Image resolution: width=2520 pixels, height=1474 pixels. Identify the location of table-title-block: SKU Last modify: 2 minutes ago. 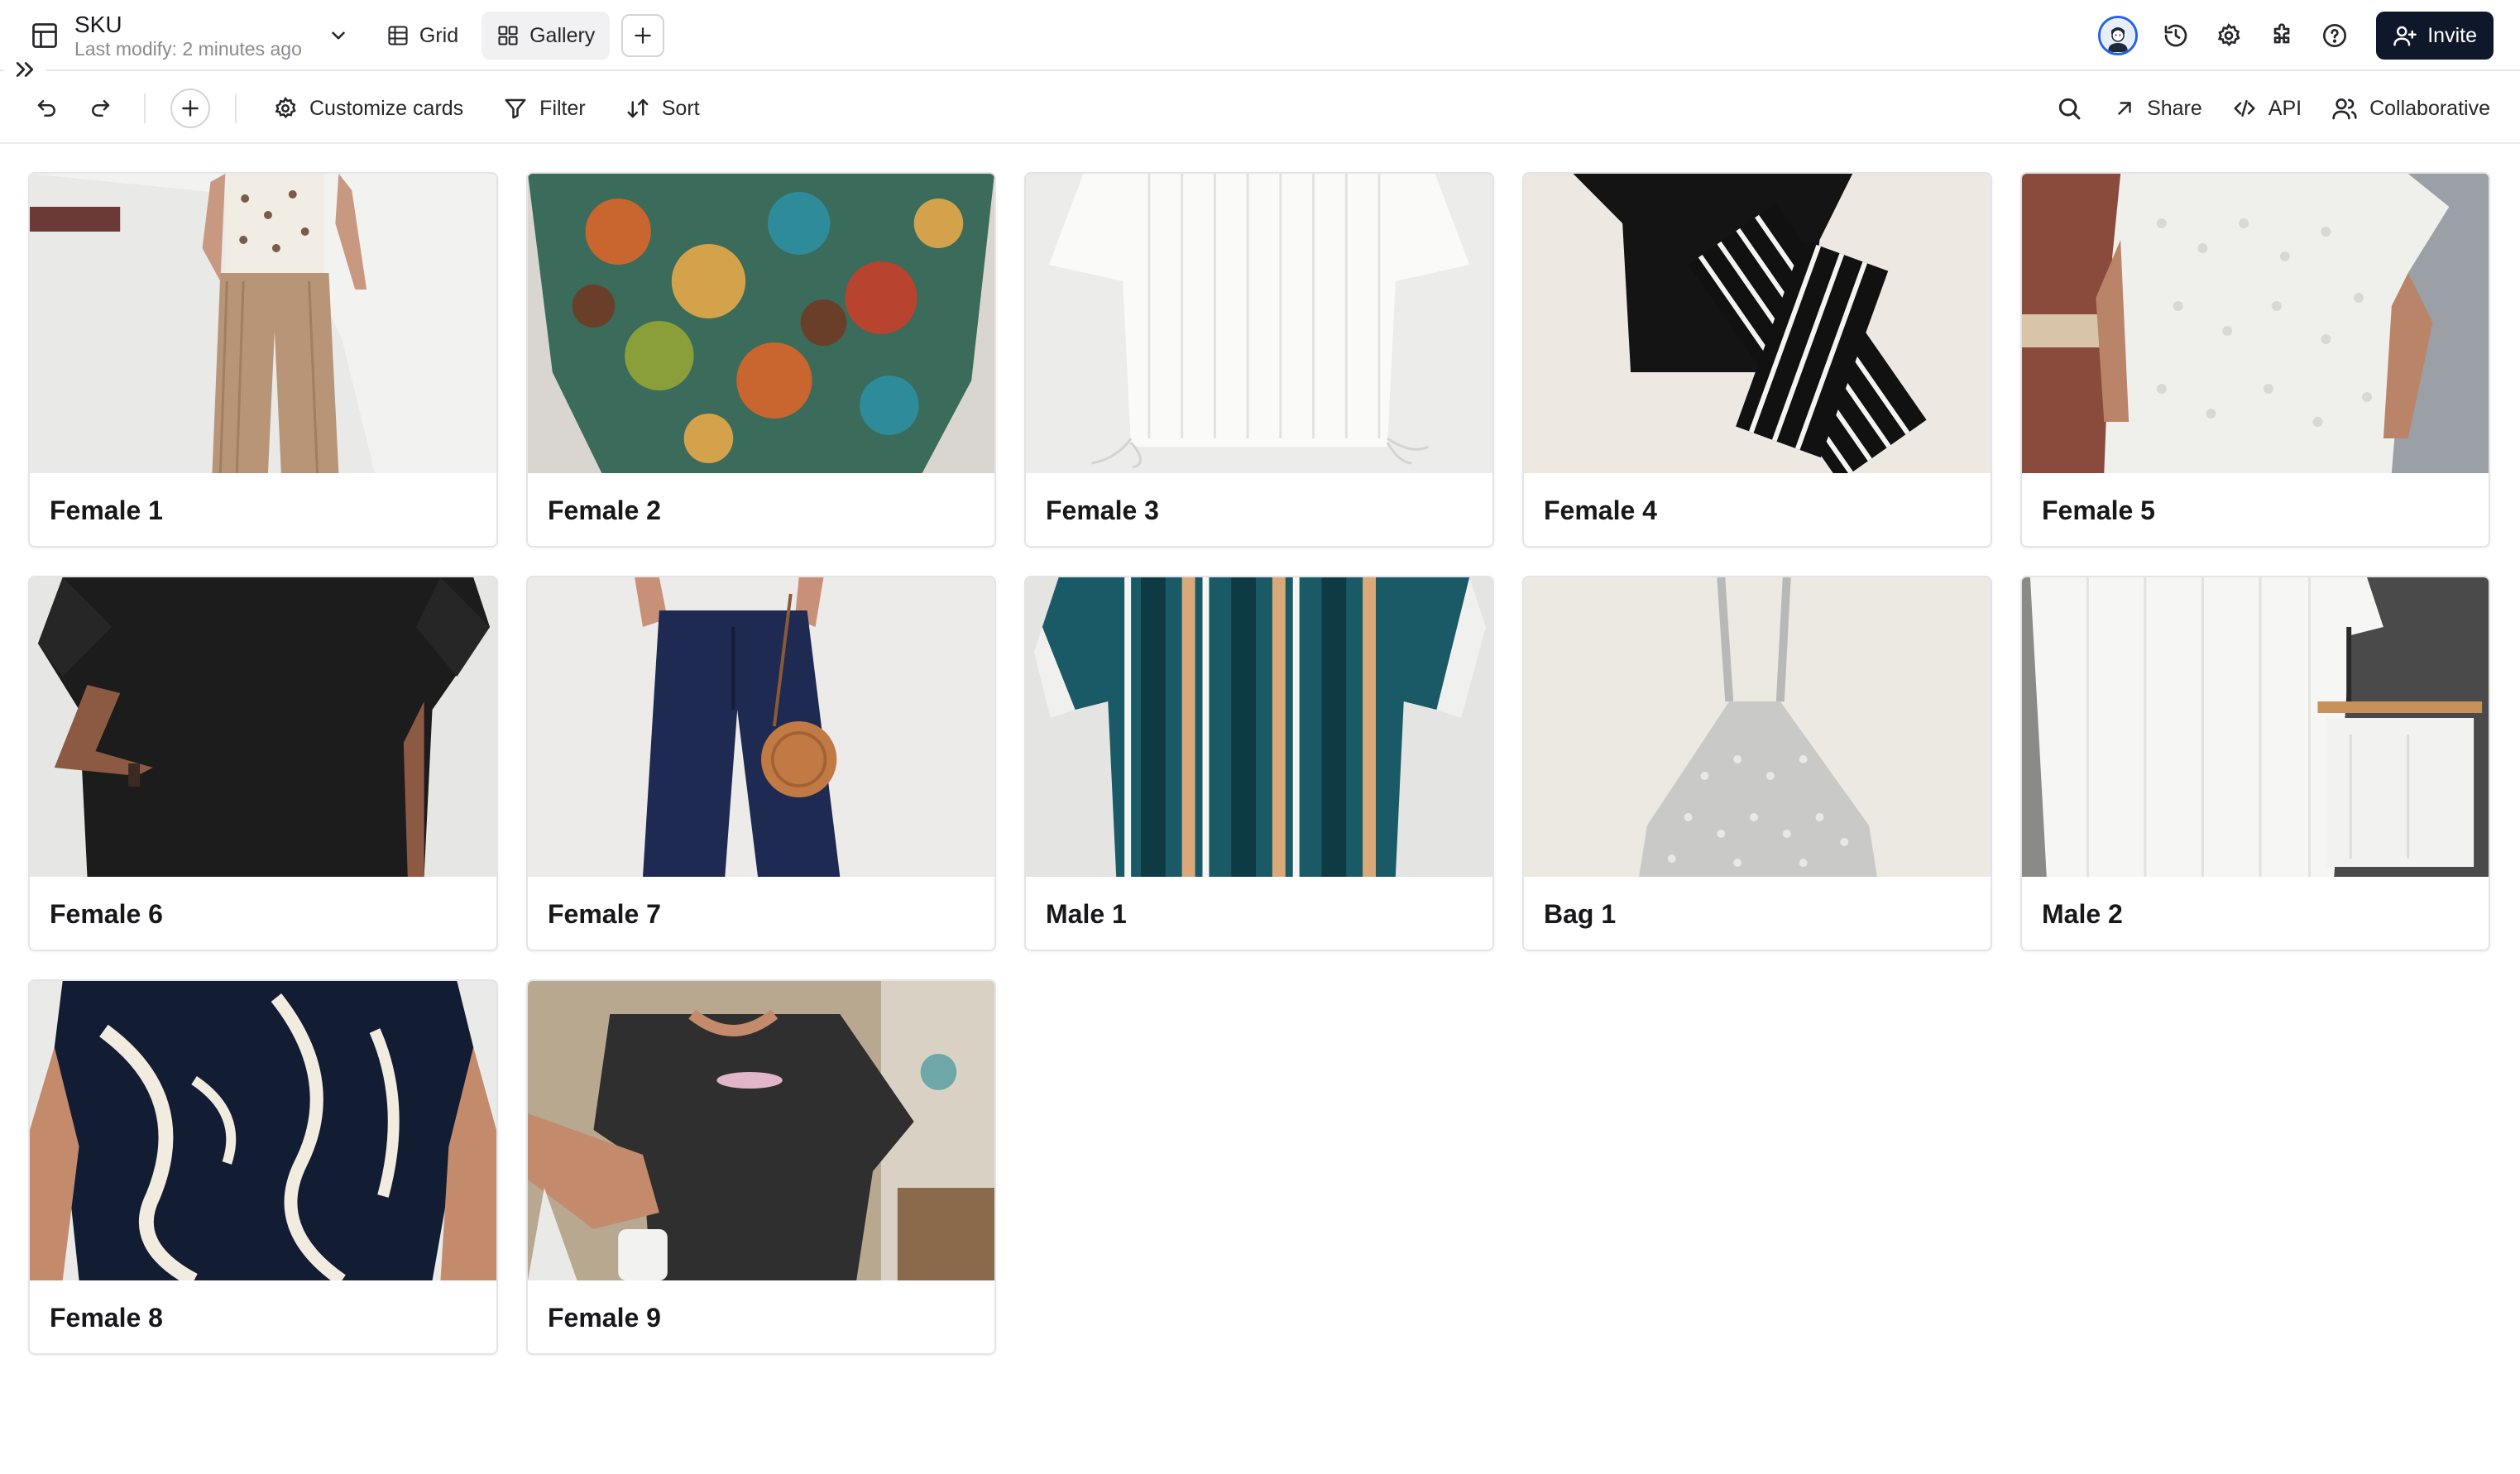
(188, 36).